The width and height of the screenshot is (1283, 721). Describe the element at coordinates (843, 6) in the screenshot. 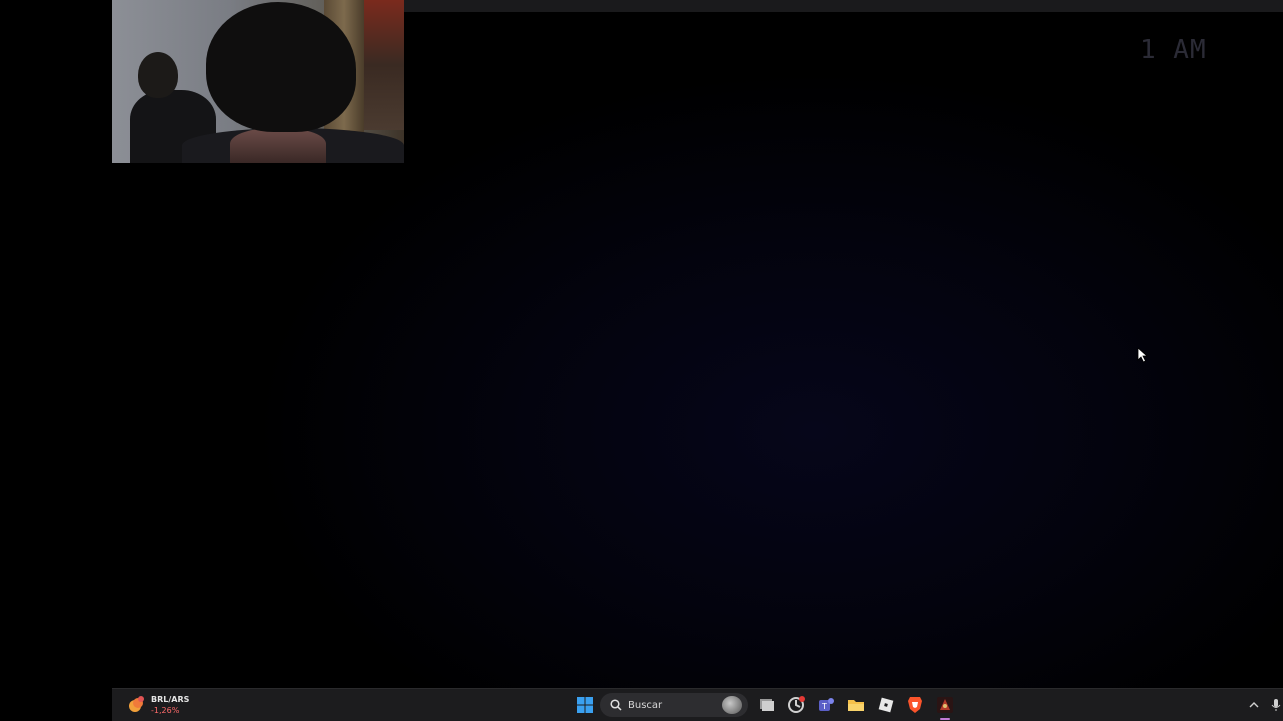

I see `window-top-strip` at that location.